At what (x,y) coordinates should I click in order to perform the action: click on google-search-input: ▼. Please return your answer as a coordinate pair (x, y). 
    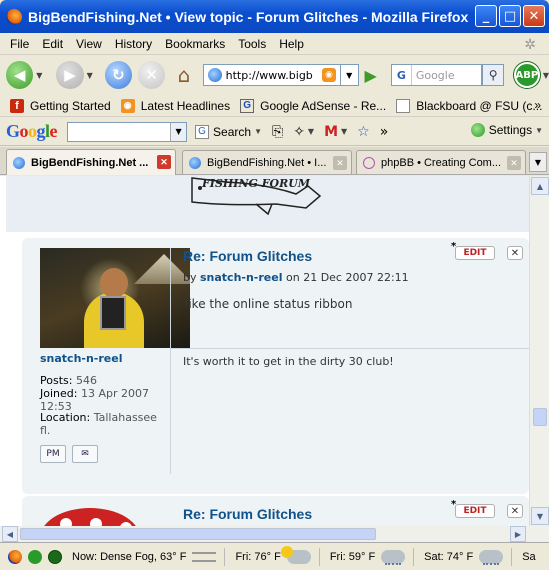
    Looking at the image, I should click on (127, 131).